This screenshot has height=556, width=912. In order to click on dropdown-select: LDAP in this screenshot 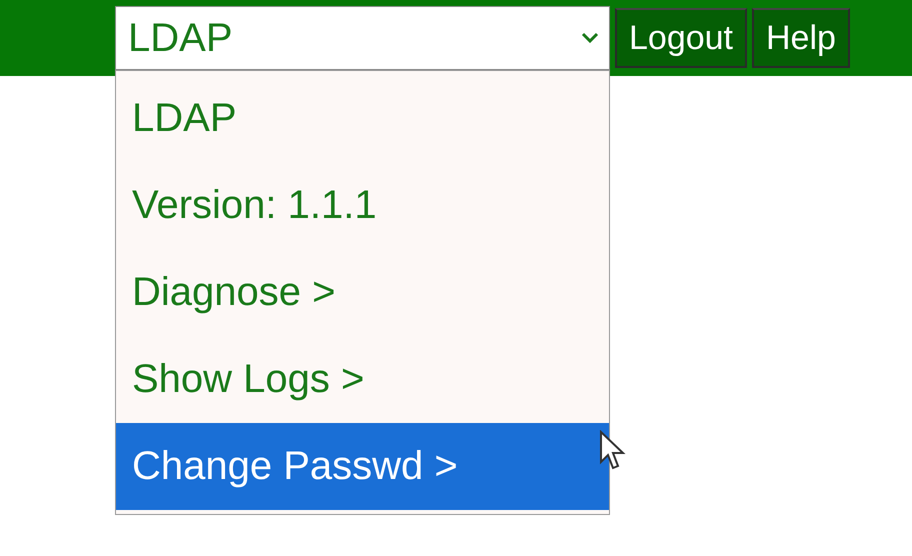, I will do `click(362, 38)`.